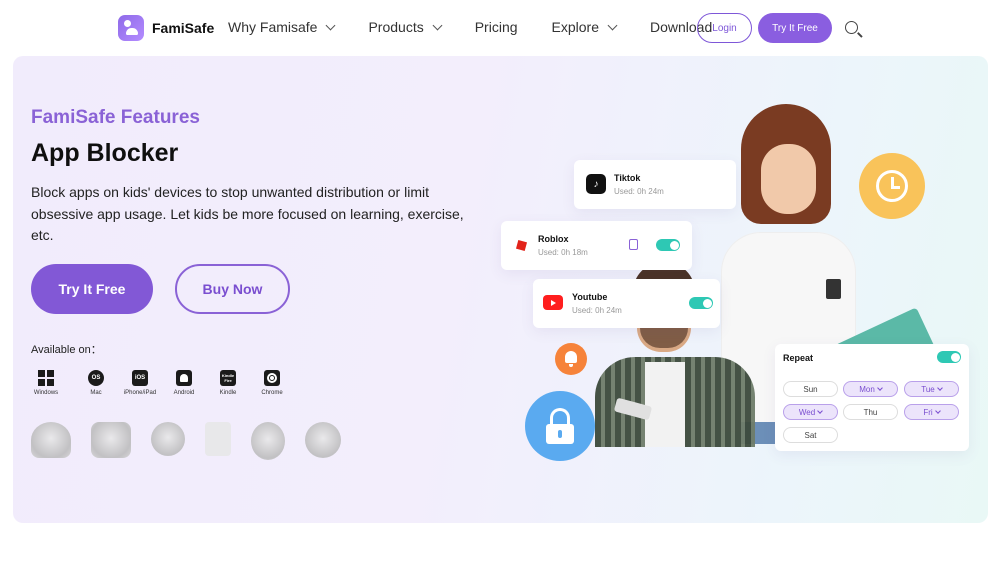 The width and height of the screenshot is (1000, 567). Describe the element at coordinates (928, 412) in the screenshot. I see `day-label: Fri` at that location.